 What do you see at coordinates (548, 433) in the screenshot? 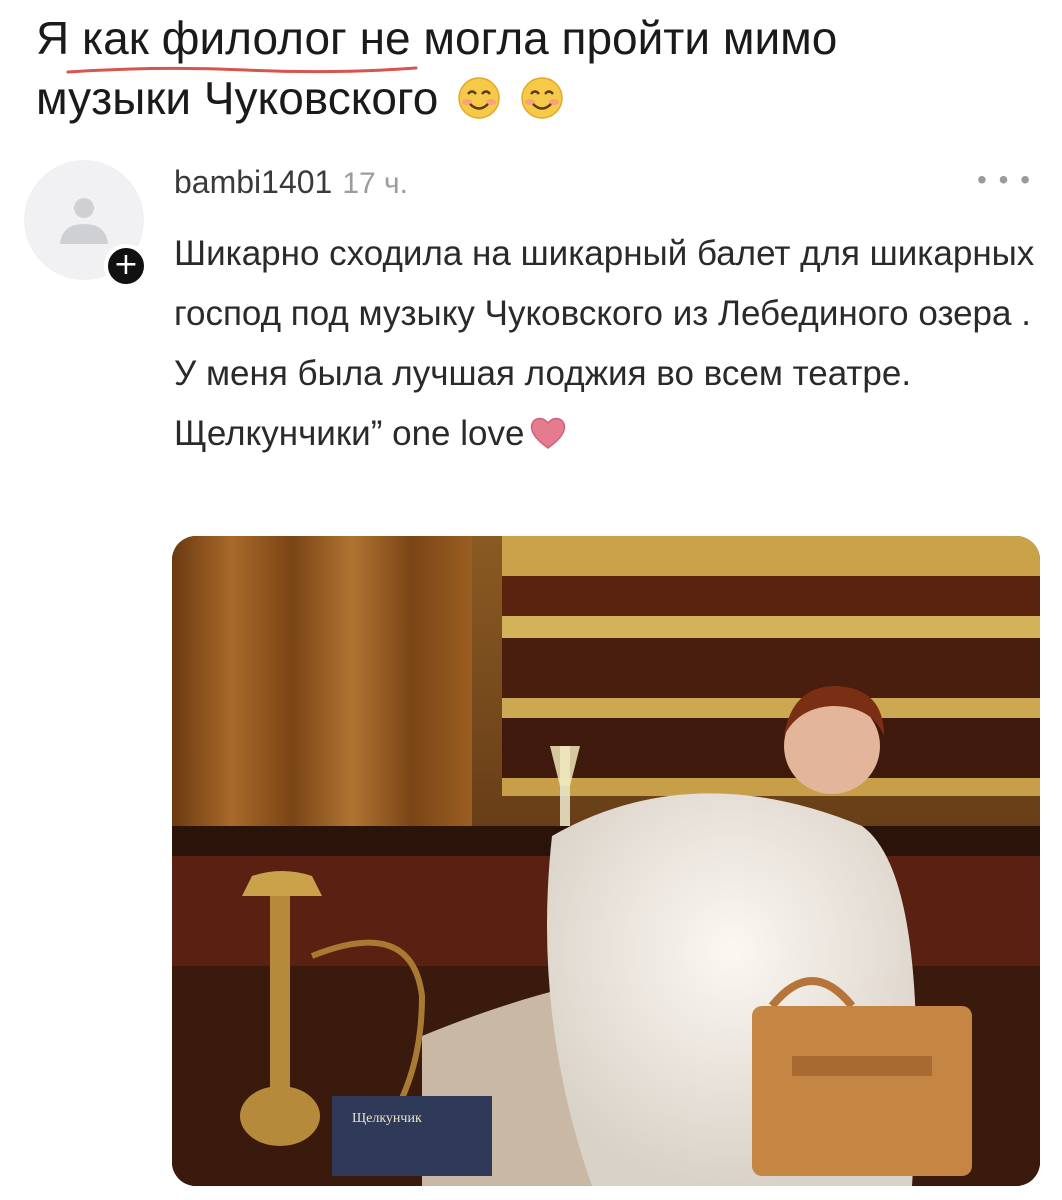
I see `heart-icon` at bounding box center [548, 433].